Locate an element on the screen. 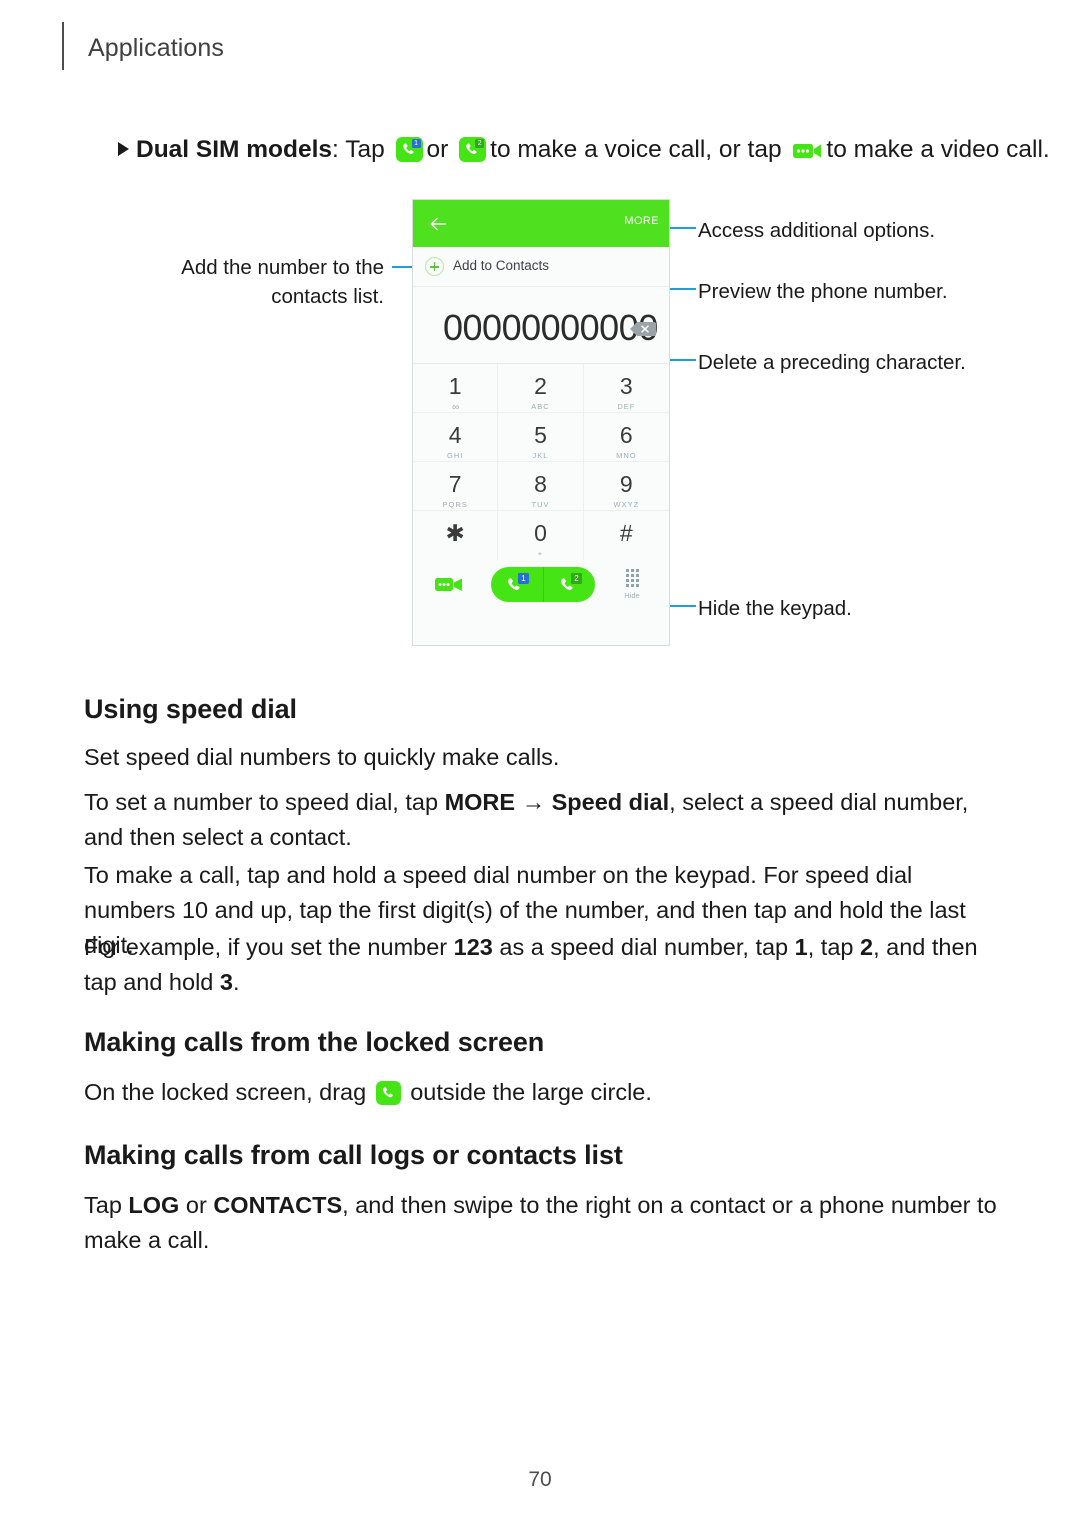  key-8: 8 TUV is located at coordinates (541, 486).